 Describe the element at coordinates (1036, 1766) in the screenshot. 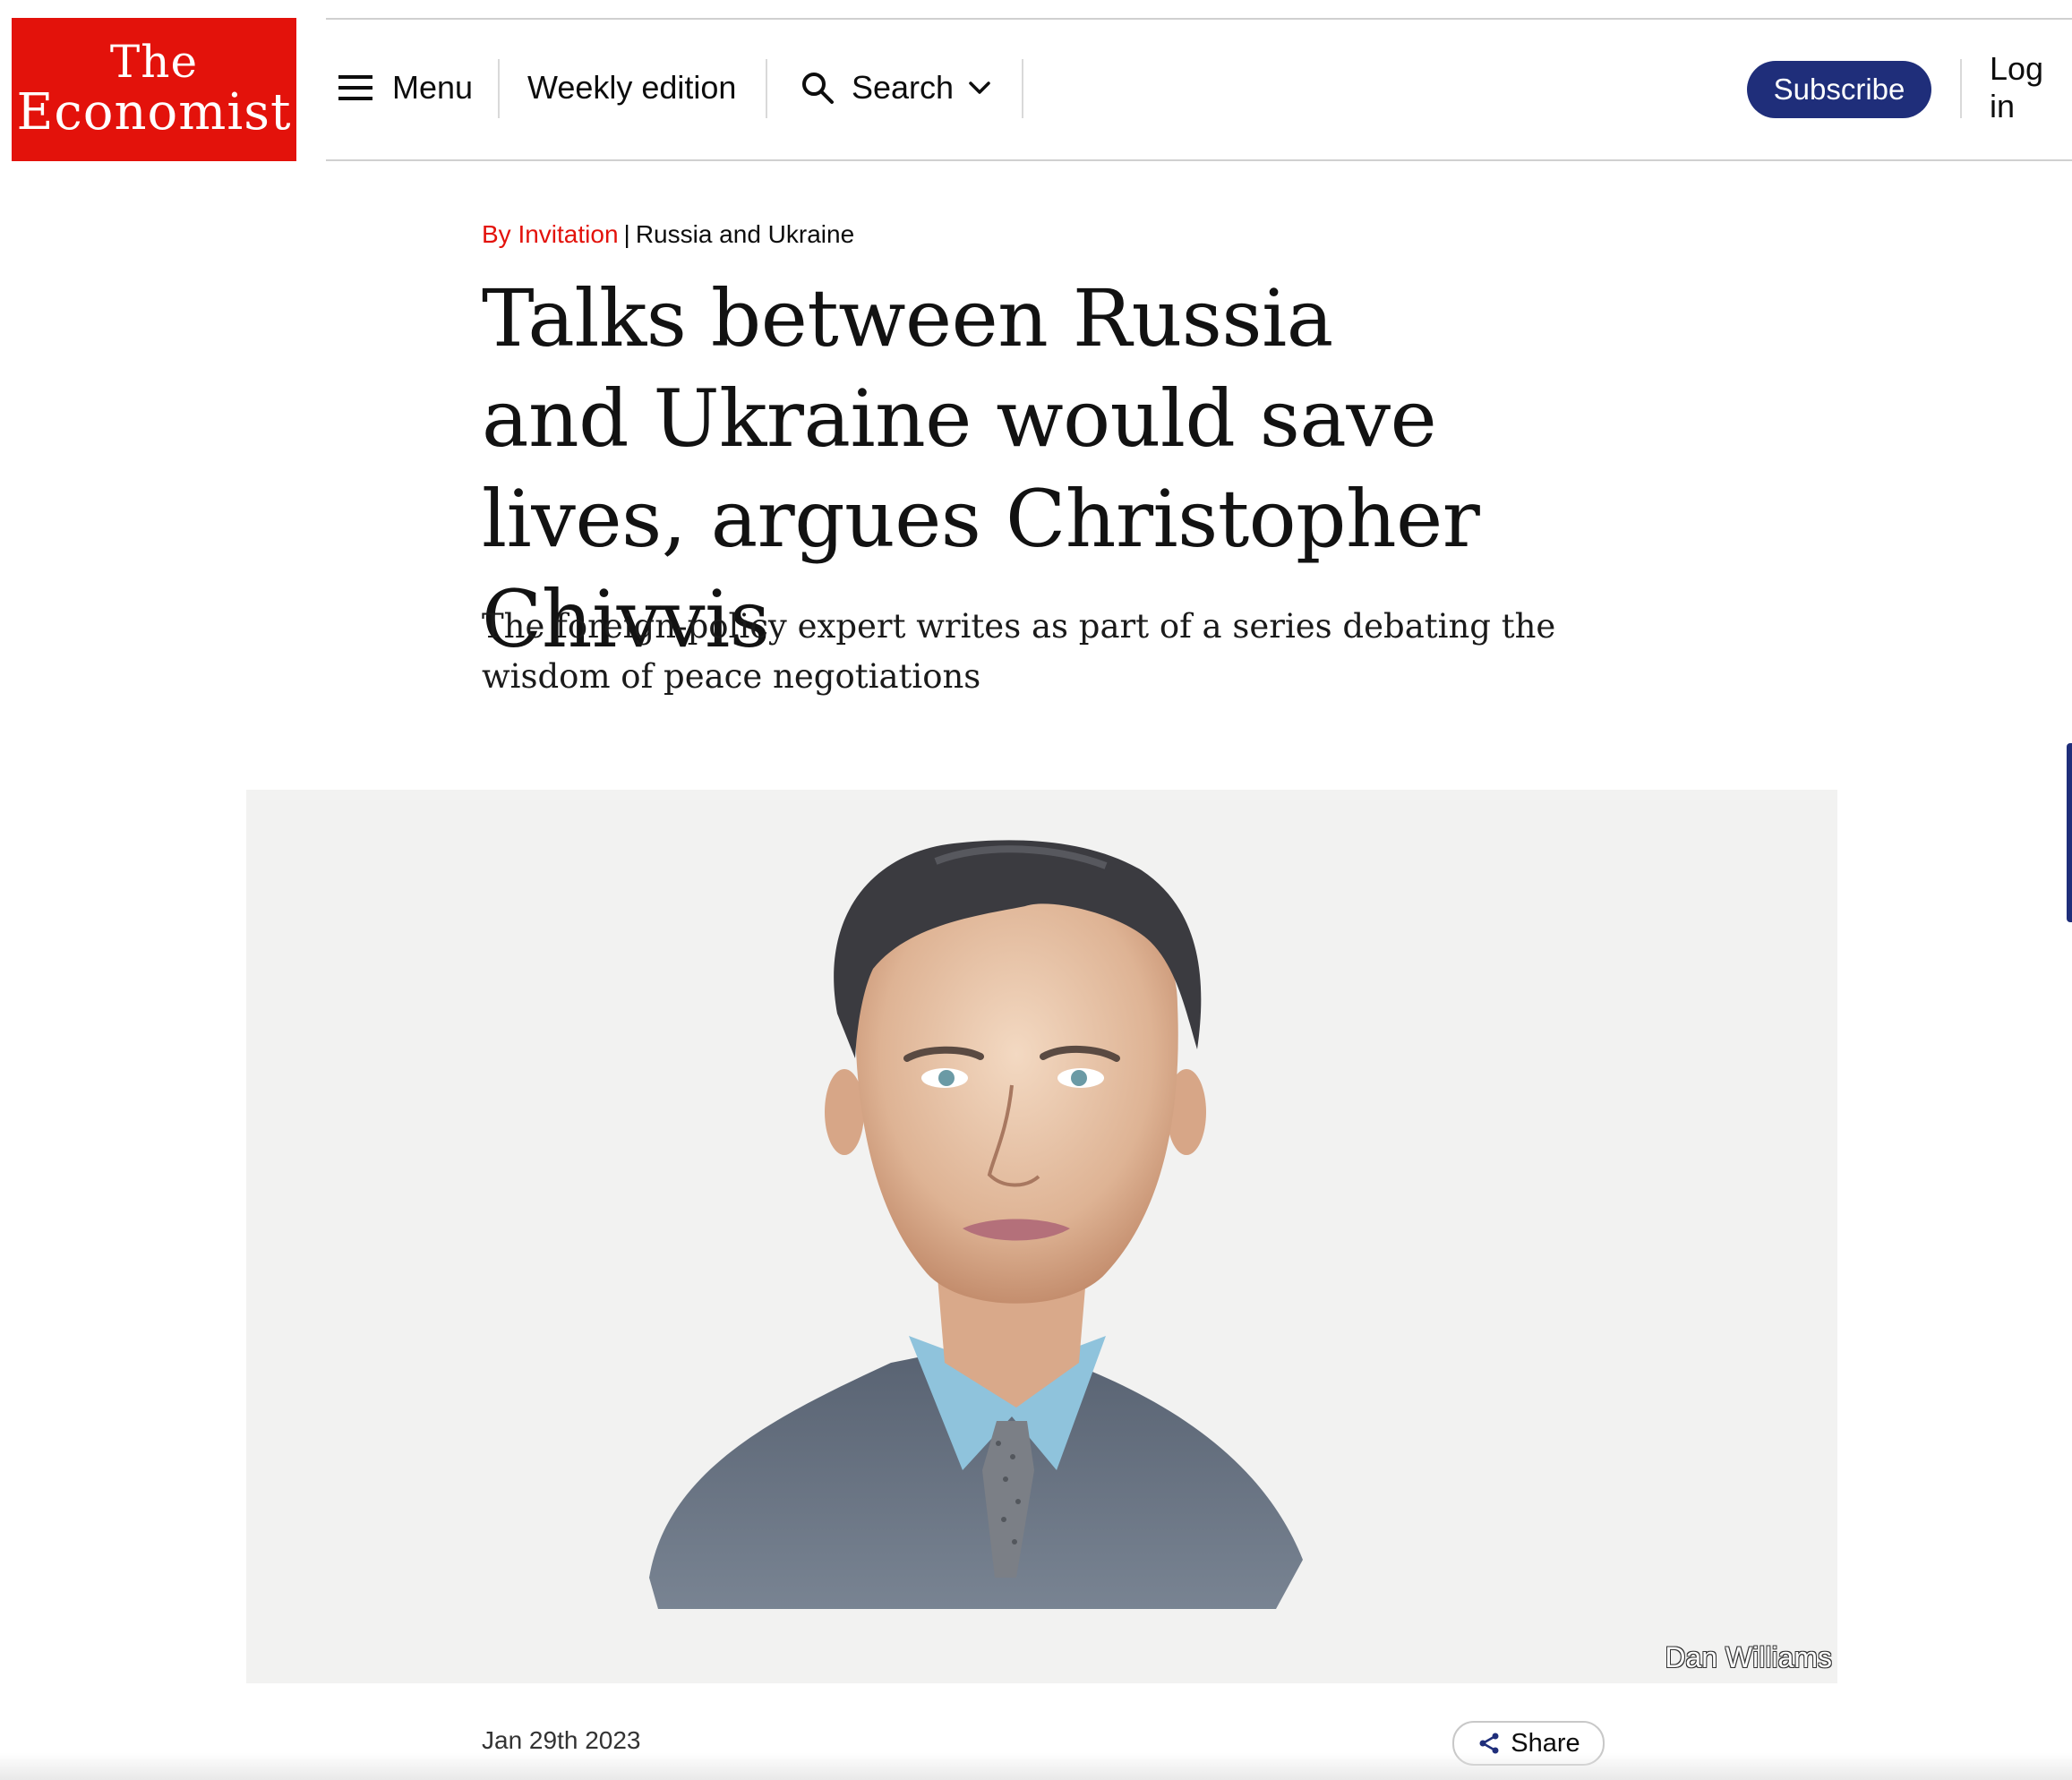

I see `bottom-fade` at that location.